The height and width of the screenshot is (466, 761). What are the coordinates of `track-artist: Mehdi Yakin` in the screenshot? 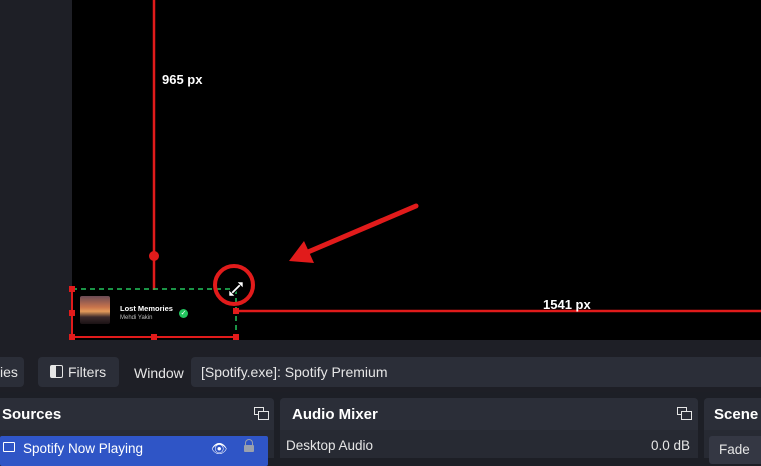 It's located at (136, 318).